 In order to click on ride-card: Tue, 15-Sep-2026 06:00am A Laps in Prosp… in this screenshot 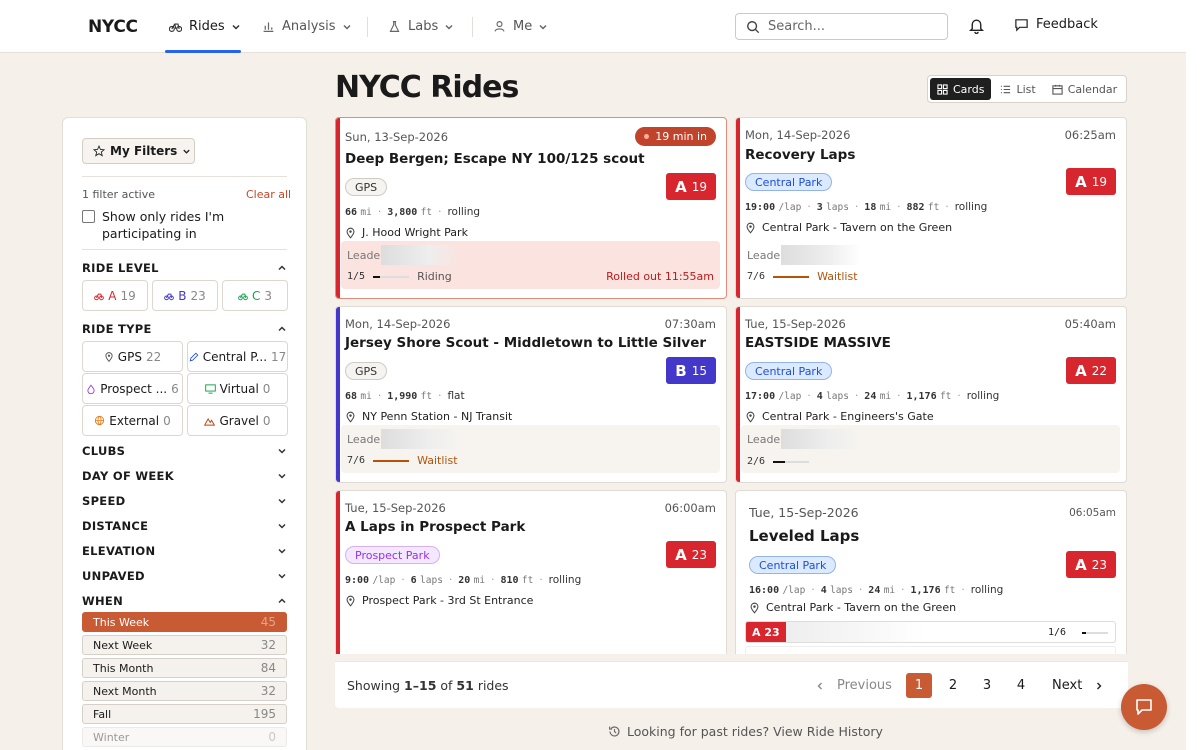, I will do `click(531, 572)`.